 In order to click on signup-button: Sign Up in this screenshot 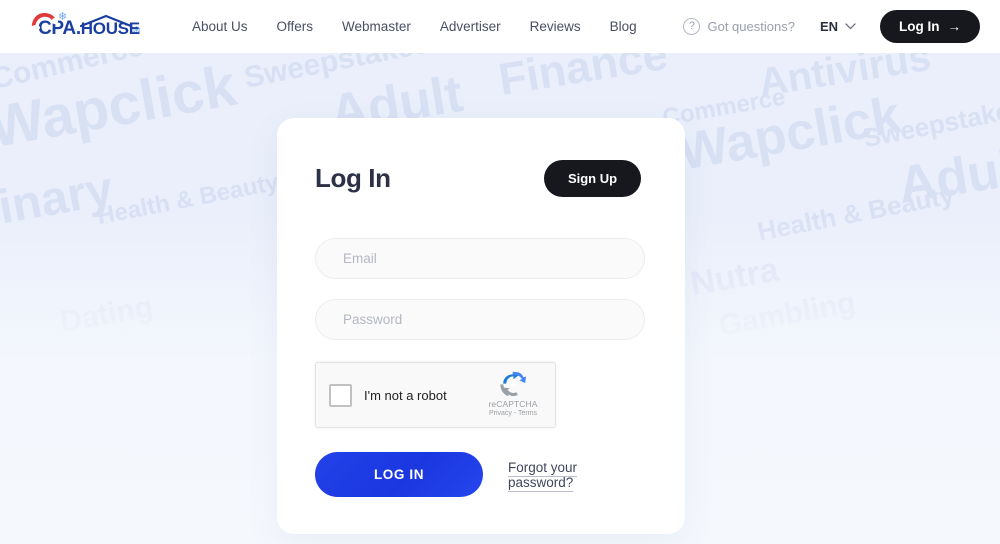, I will do `click(592, 178)`.